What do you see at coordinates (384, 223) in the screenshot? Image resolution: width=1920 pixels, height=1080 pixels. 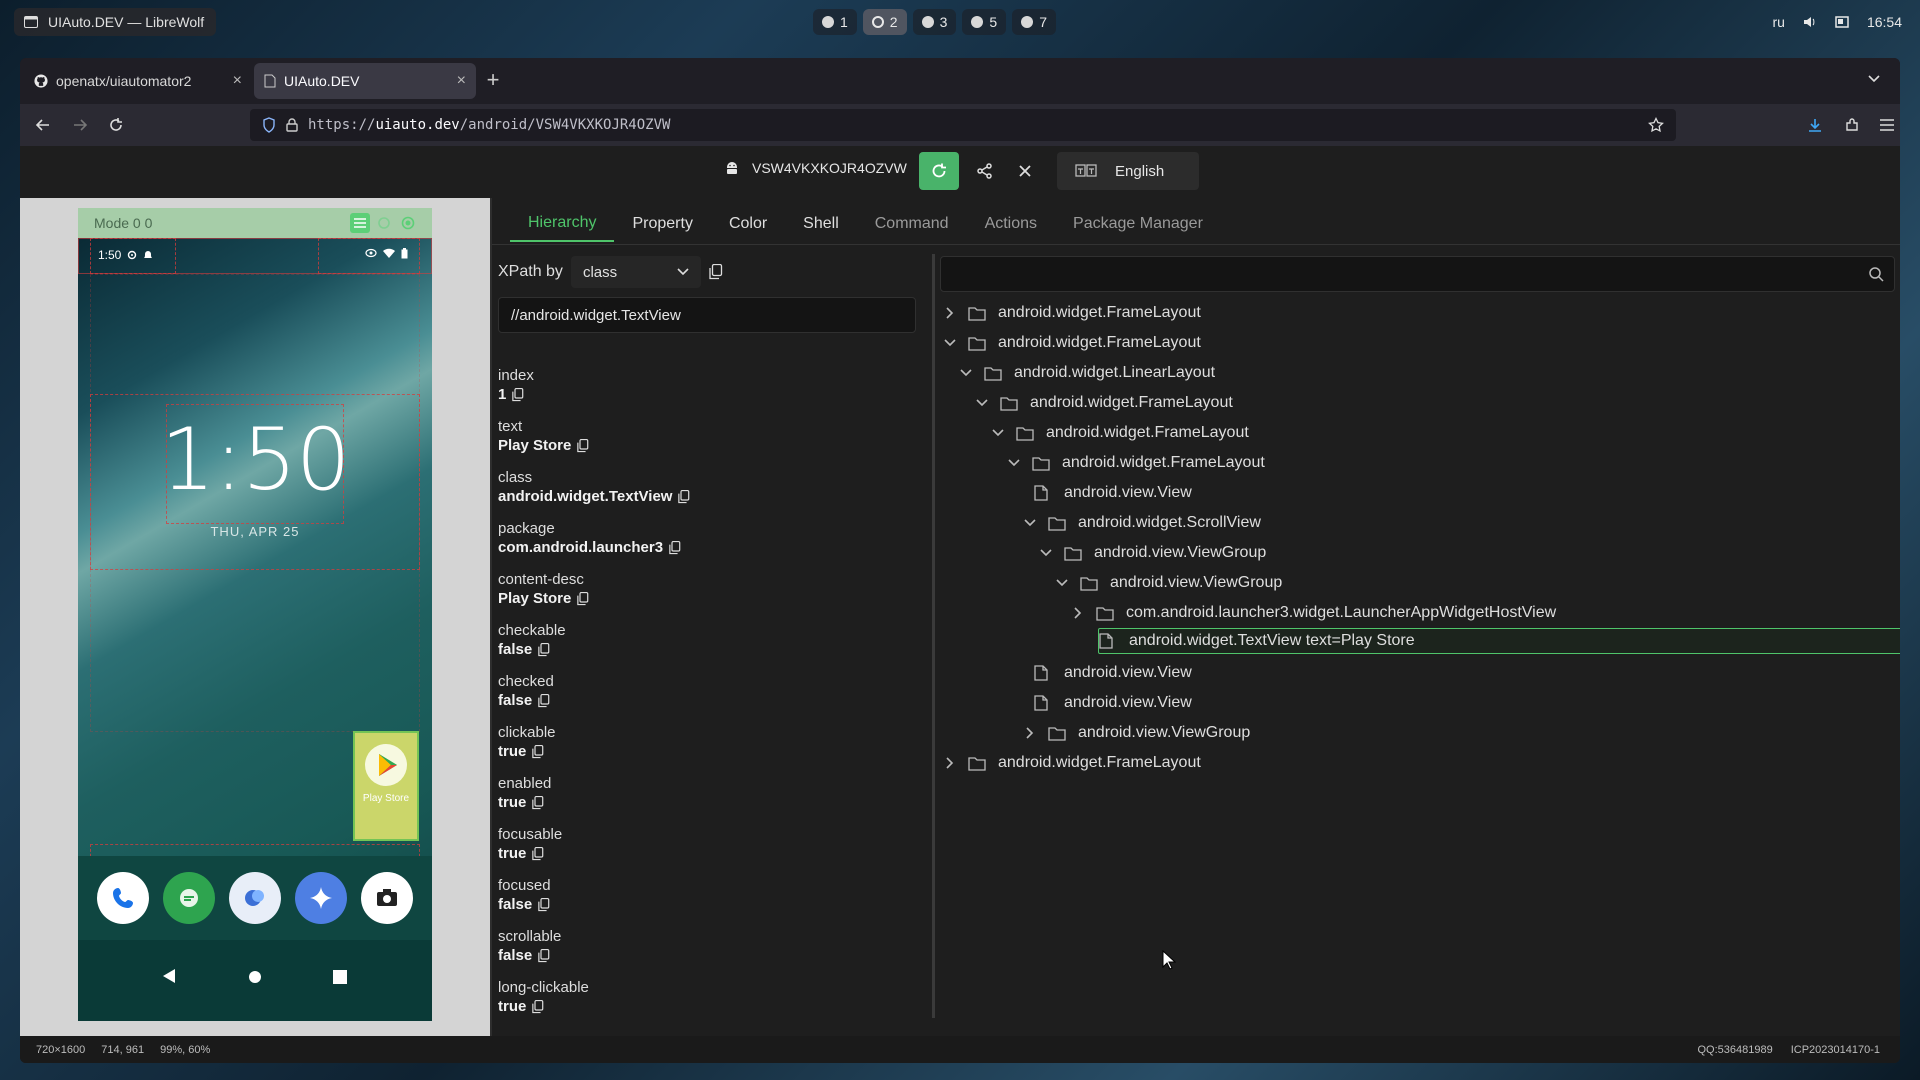 I see `drag-mode-icon` at bounding box center [384, 223].